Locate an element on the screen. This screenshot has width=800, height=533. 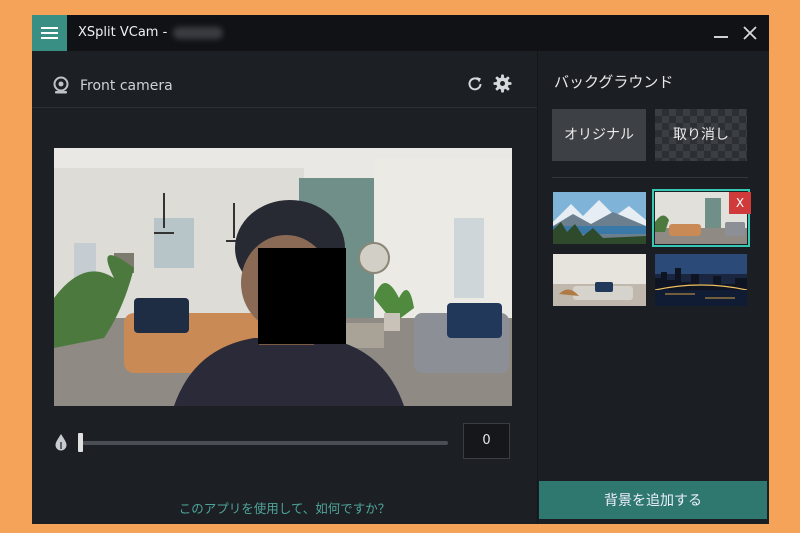
blur-slider-handle is located at coordinates (80, 442).